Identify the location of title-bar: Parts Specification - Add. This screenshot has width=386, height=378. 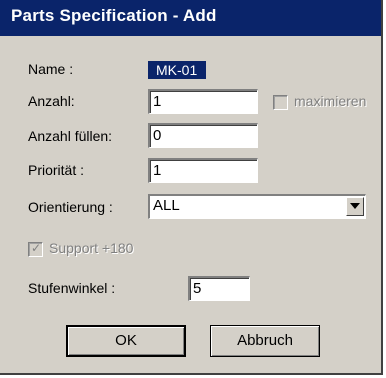
(190, 18).